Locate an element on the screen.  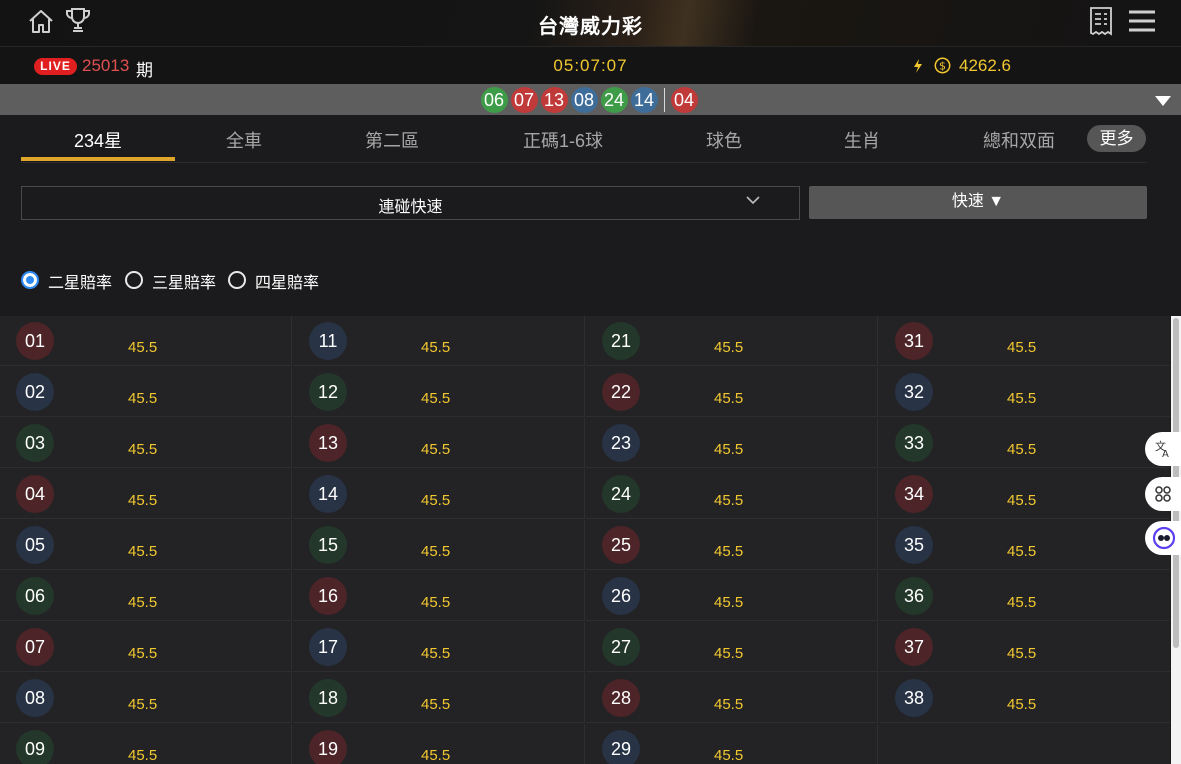
translate-button: 文 A is located at coordinates (1163, 449).